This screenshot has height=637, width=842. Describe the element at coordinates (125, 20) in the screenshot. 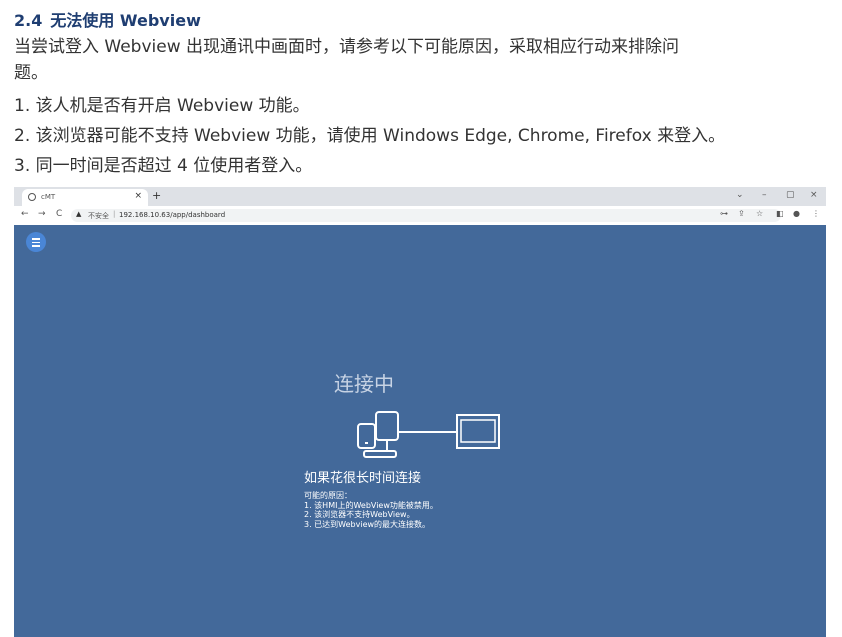

I see `section-title: 无法使用 Webview` at that location.